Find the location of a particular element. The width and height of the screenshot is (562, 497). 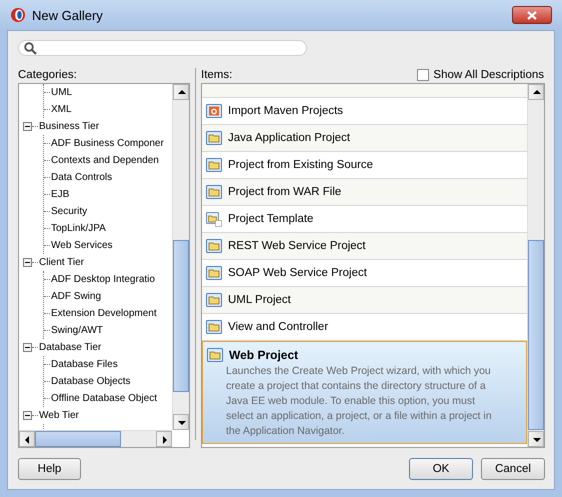

ok-button: OK is located at coordinates (441, 469).